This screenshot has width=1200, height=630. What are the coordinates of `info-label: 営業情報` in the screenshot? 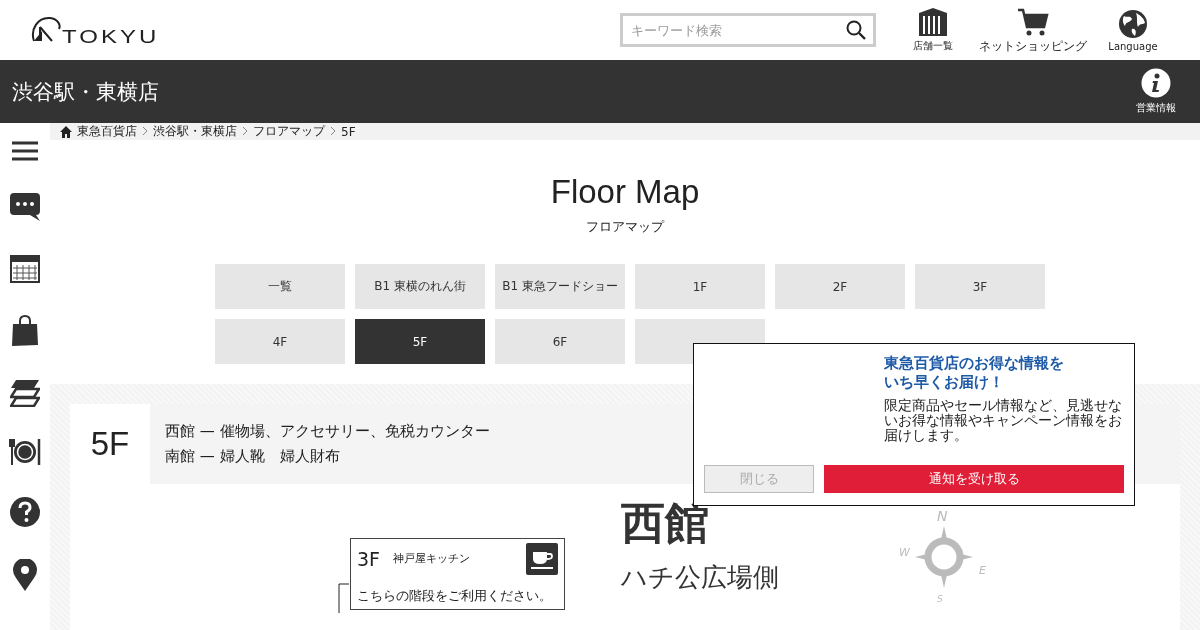 It's located at (1156, 108).